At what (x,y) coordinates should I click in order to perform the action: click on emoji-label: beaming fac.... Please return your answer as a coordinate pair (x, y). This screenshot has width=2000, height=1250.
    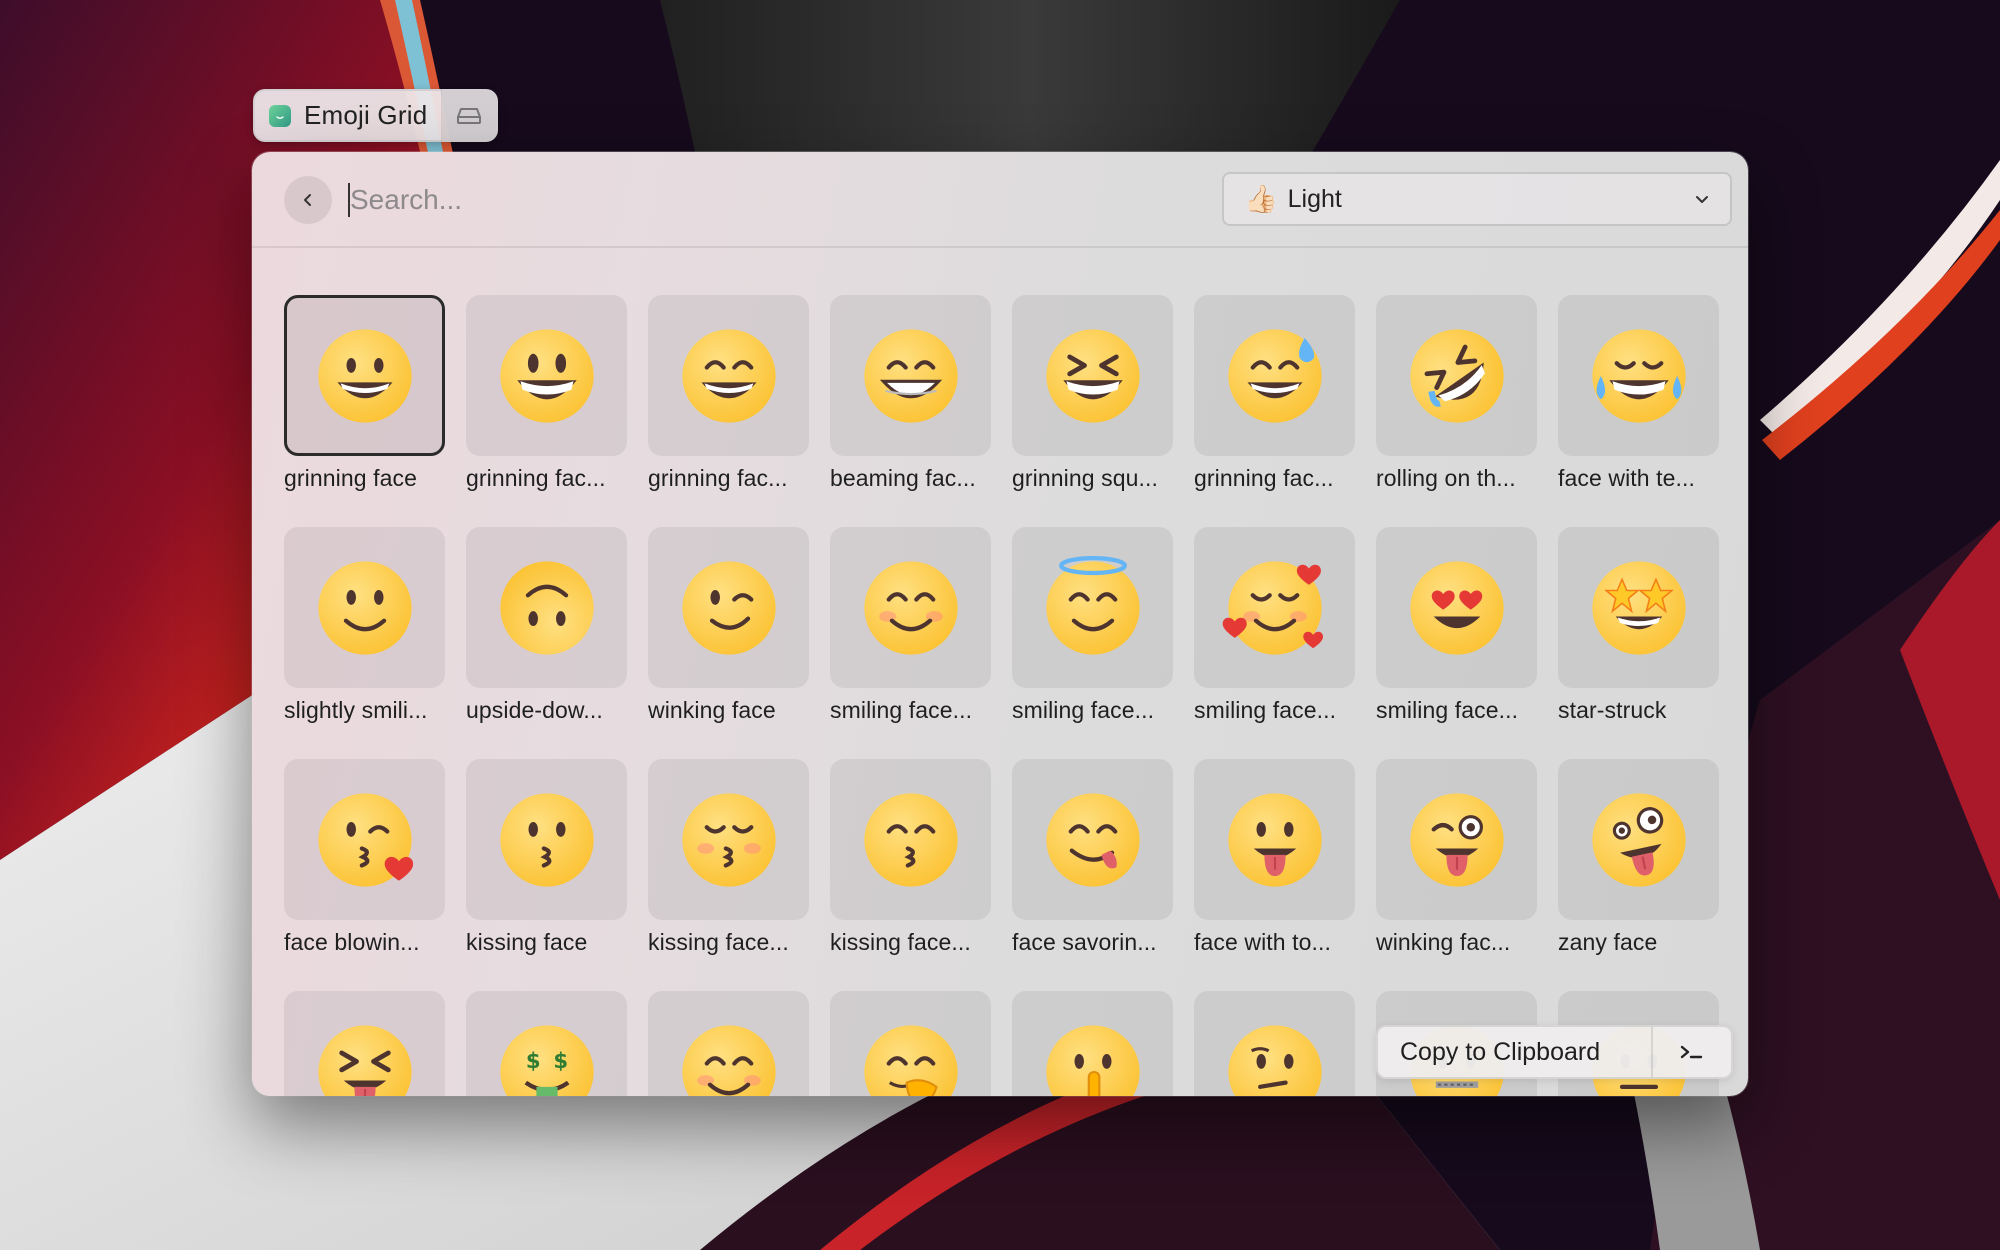
    Looking at the image, I should click on (903, 478).